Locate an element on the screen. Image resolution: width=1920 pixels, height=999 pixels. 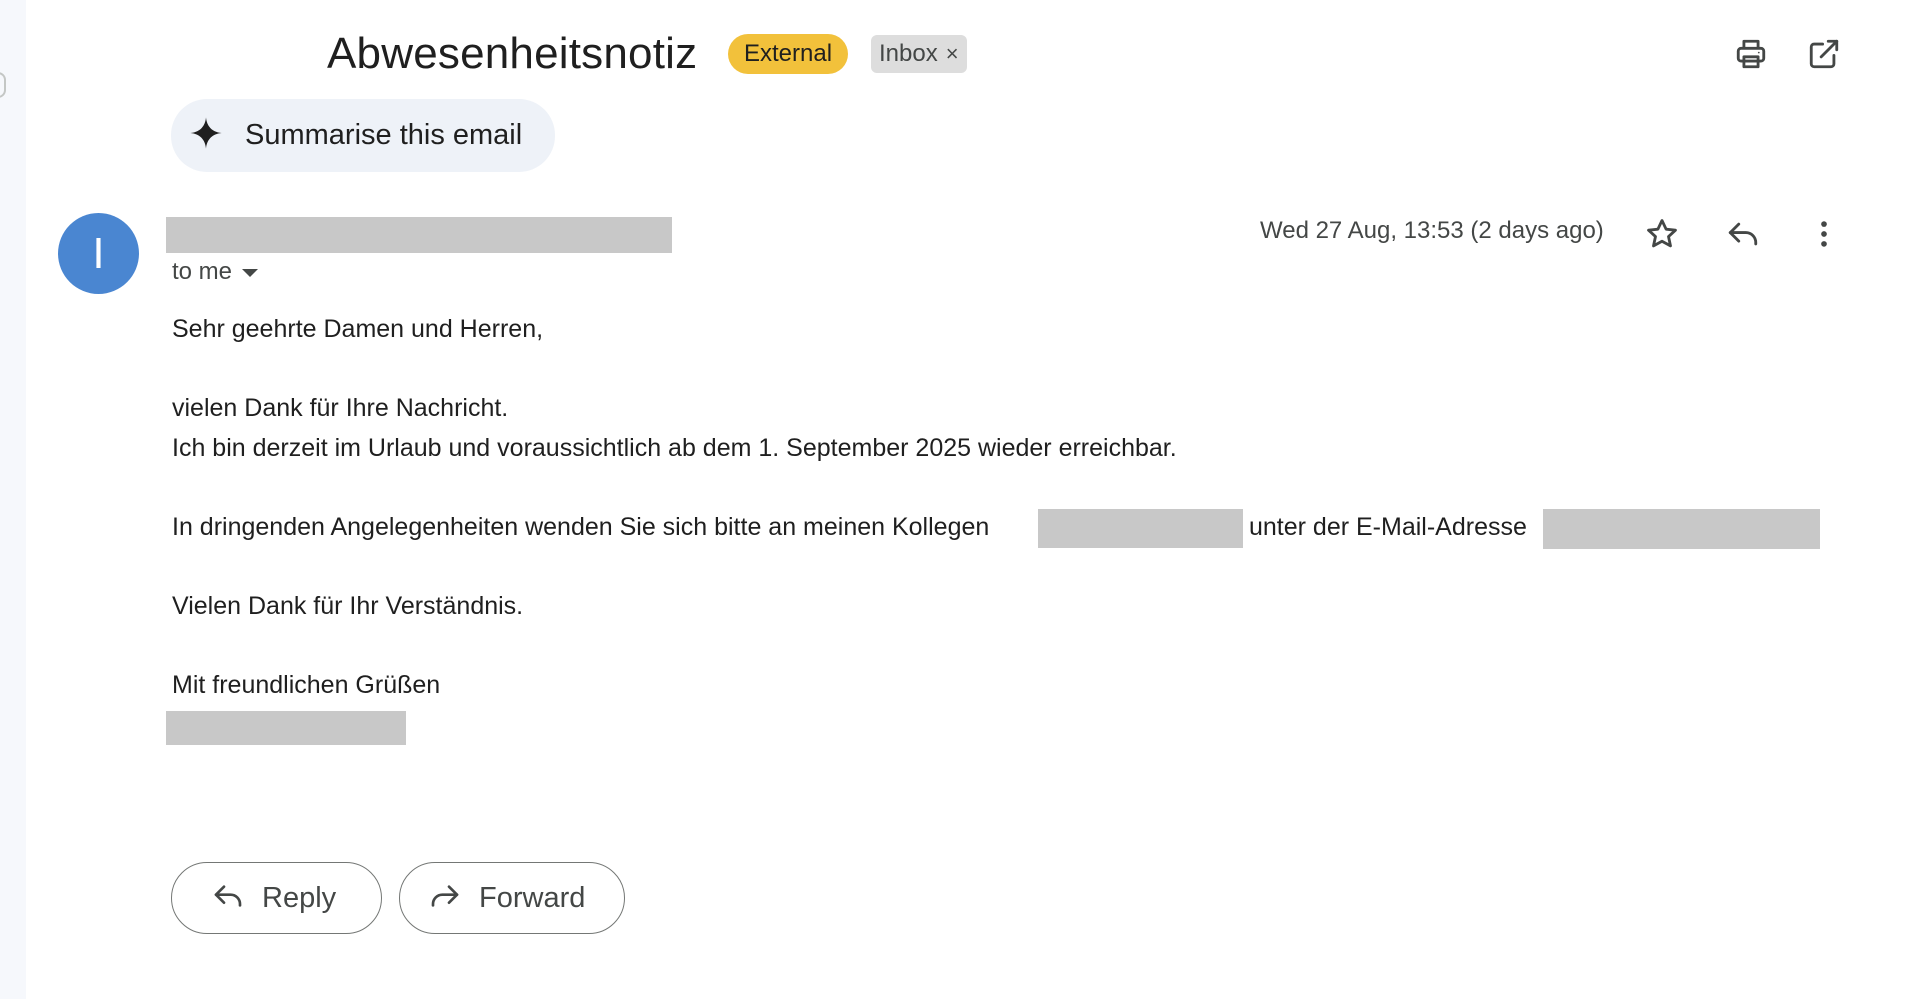
star-icon is located at coordinates (1662, 234).